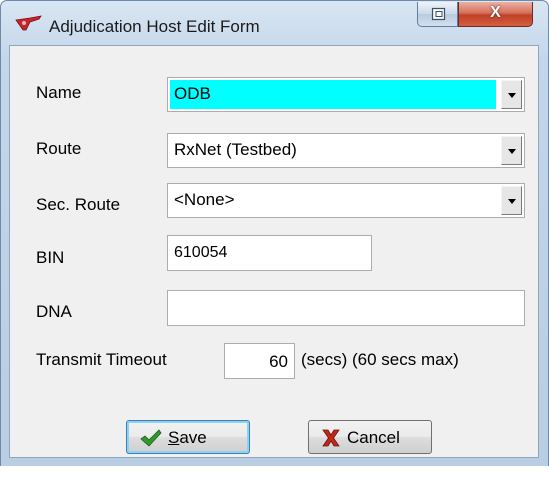 This screenshot has width=549, height=479. Describe the element at coordinates (78, 204) in the screenshot. I see `sec-route-label: Sec. Route` at that location.